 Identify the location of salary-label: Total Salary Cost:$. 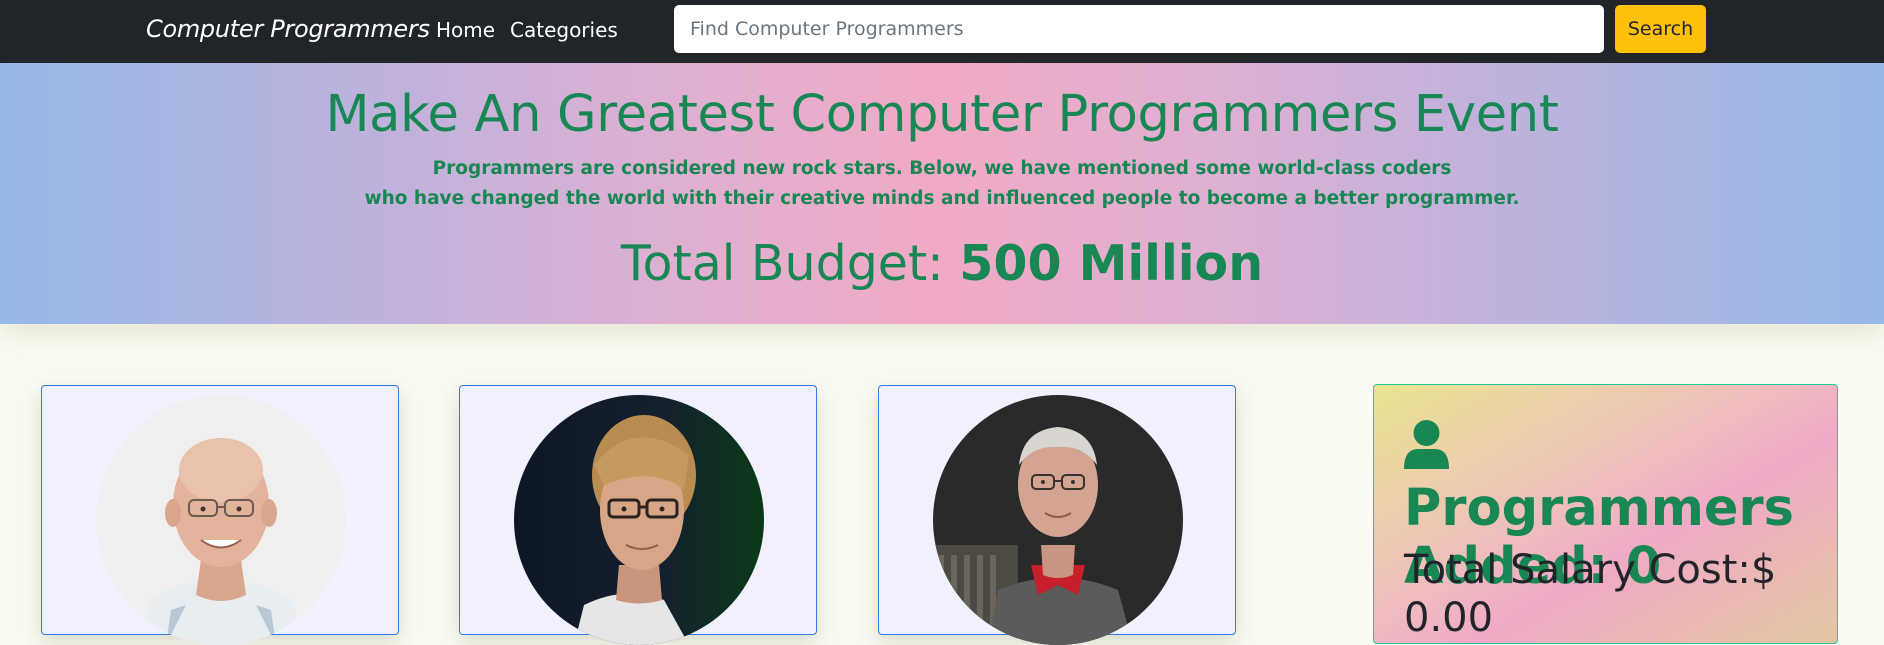
(1590, 570).